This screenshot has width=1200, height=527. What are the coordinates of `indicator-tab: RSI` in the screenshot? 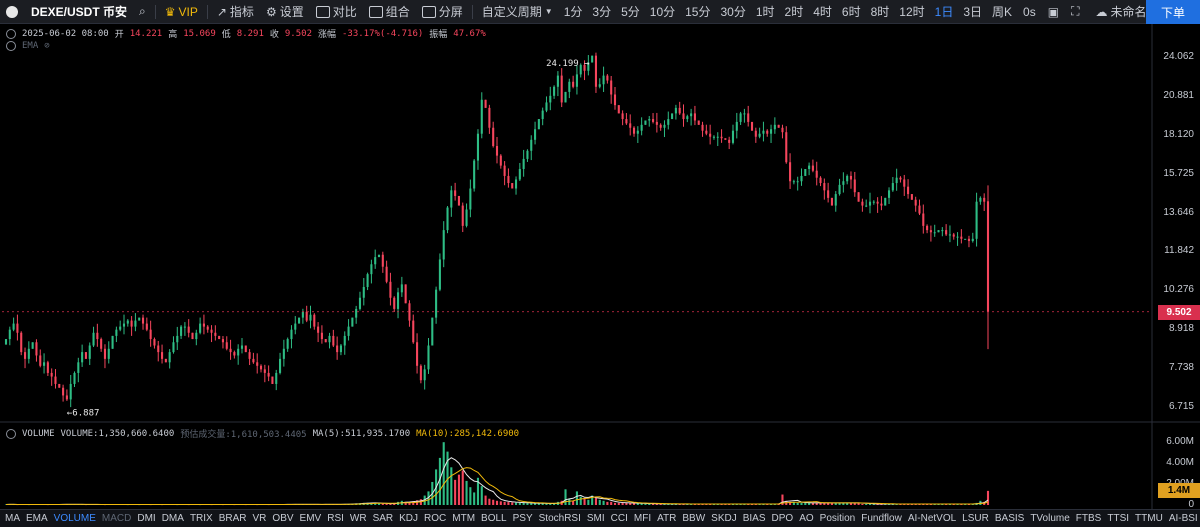 It's located at (335, 518).